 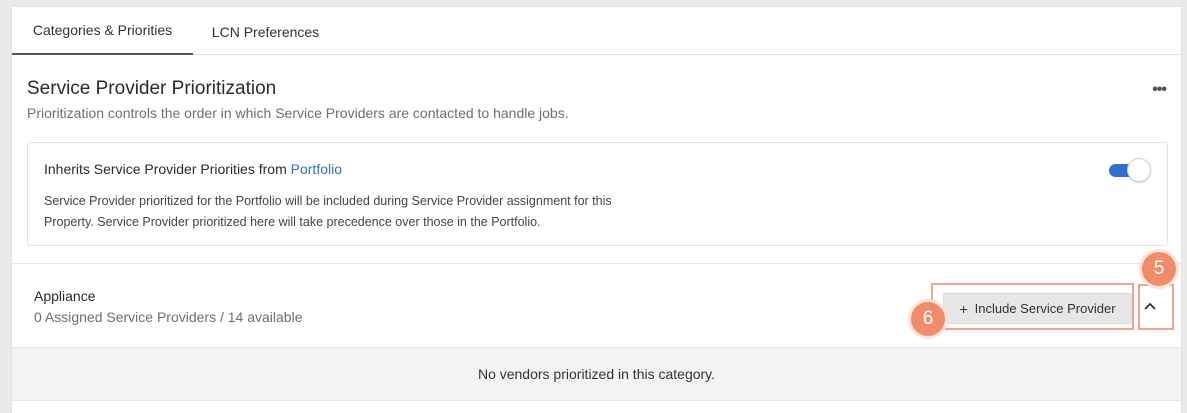 What do you see at coordinates (1159, 269) in the screenshot?
I see `annotation-badge-5: 5` at bounding box center [1159, 269].